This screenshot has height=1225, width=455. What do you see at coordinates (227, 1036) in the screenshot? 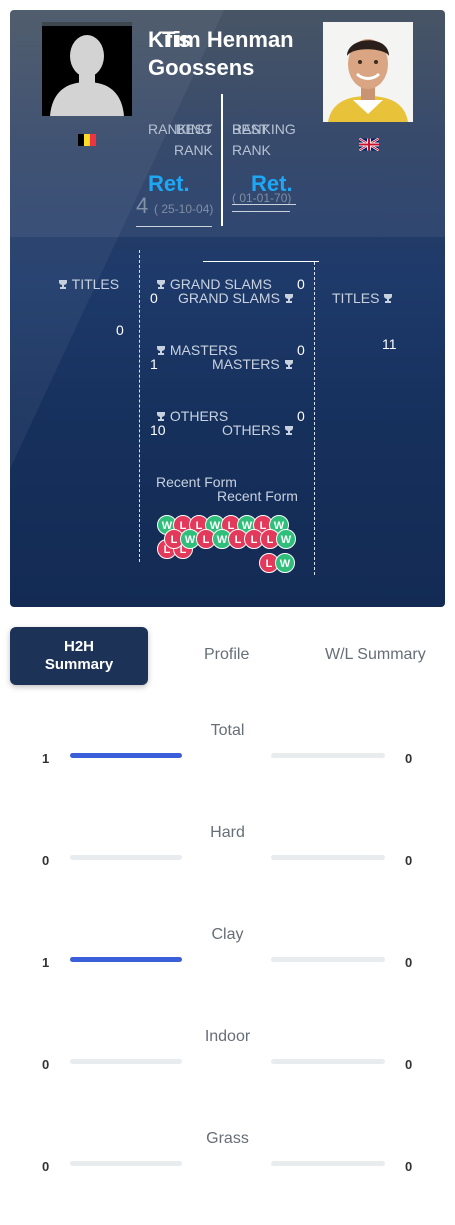
I see `surface-title: Indoor` at bounding box center [227, 1036].